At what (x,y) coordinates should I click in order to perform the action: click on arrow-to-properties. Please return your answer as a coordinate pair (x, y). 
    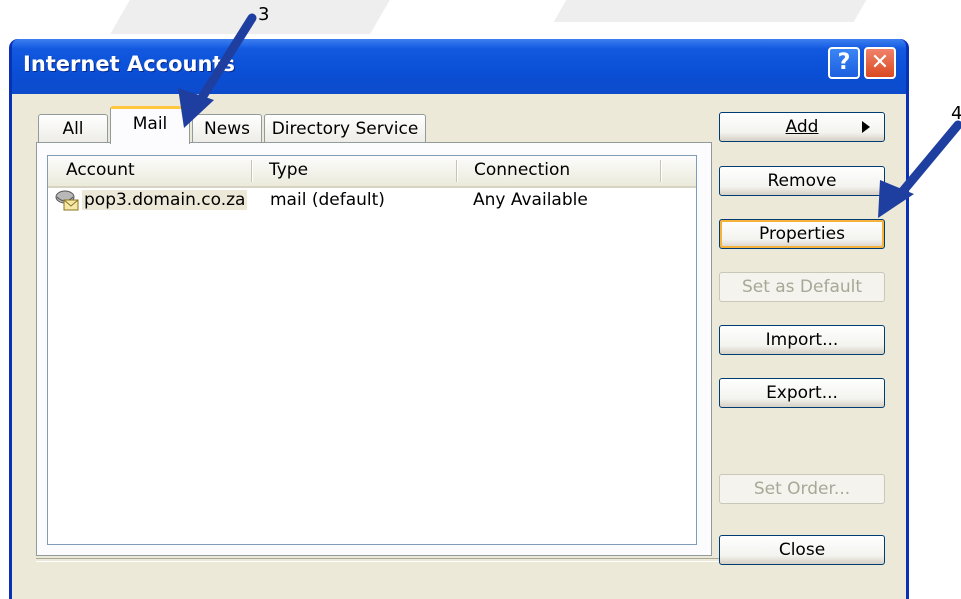
    Looking at the image, I should click on (927, 161).